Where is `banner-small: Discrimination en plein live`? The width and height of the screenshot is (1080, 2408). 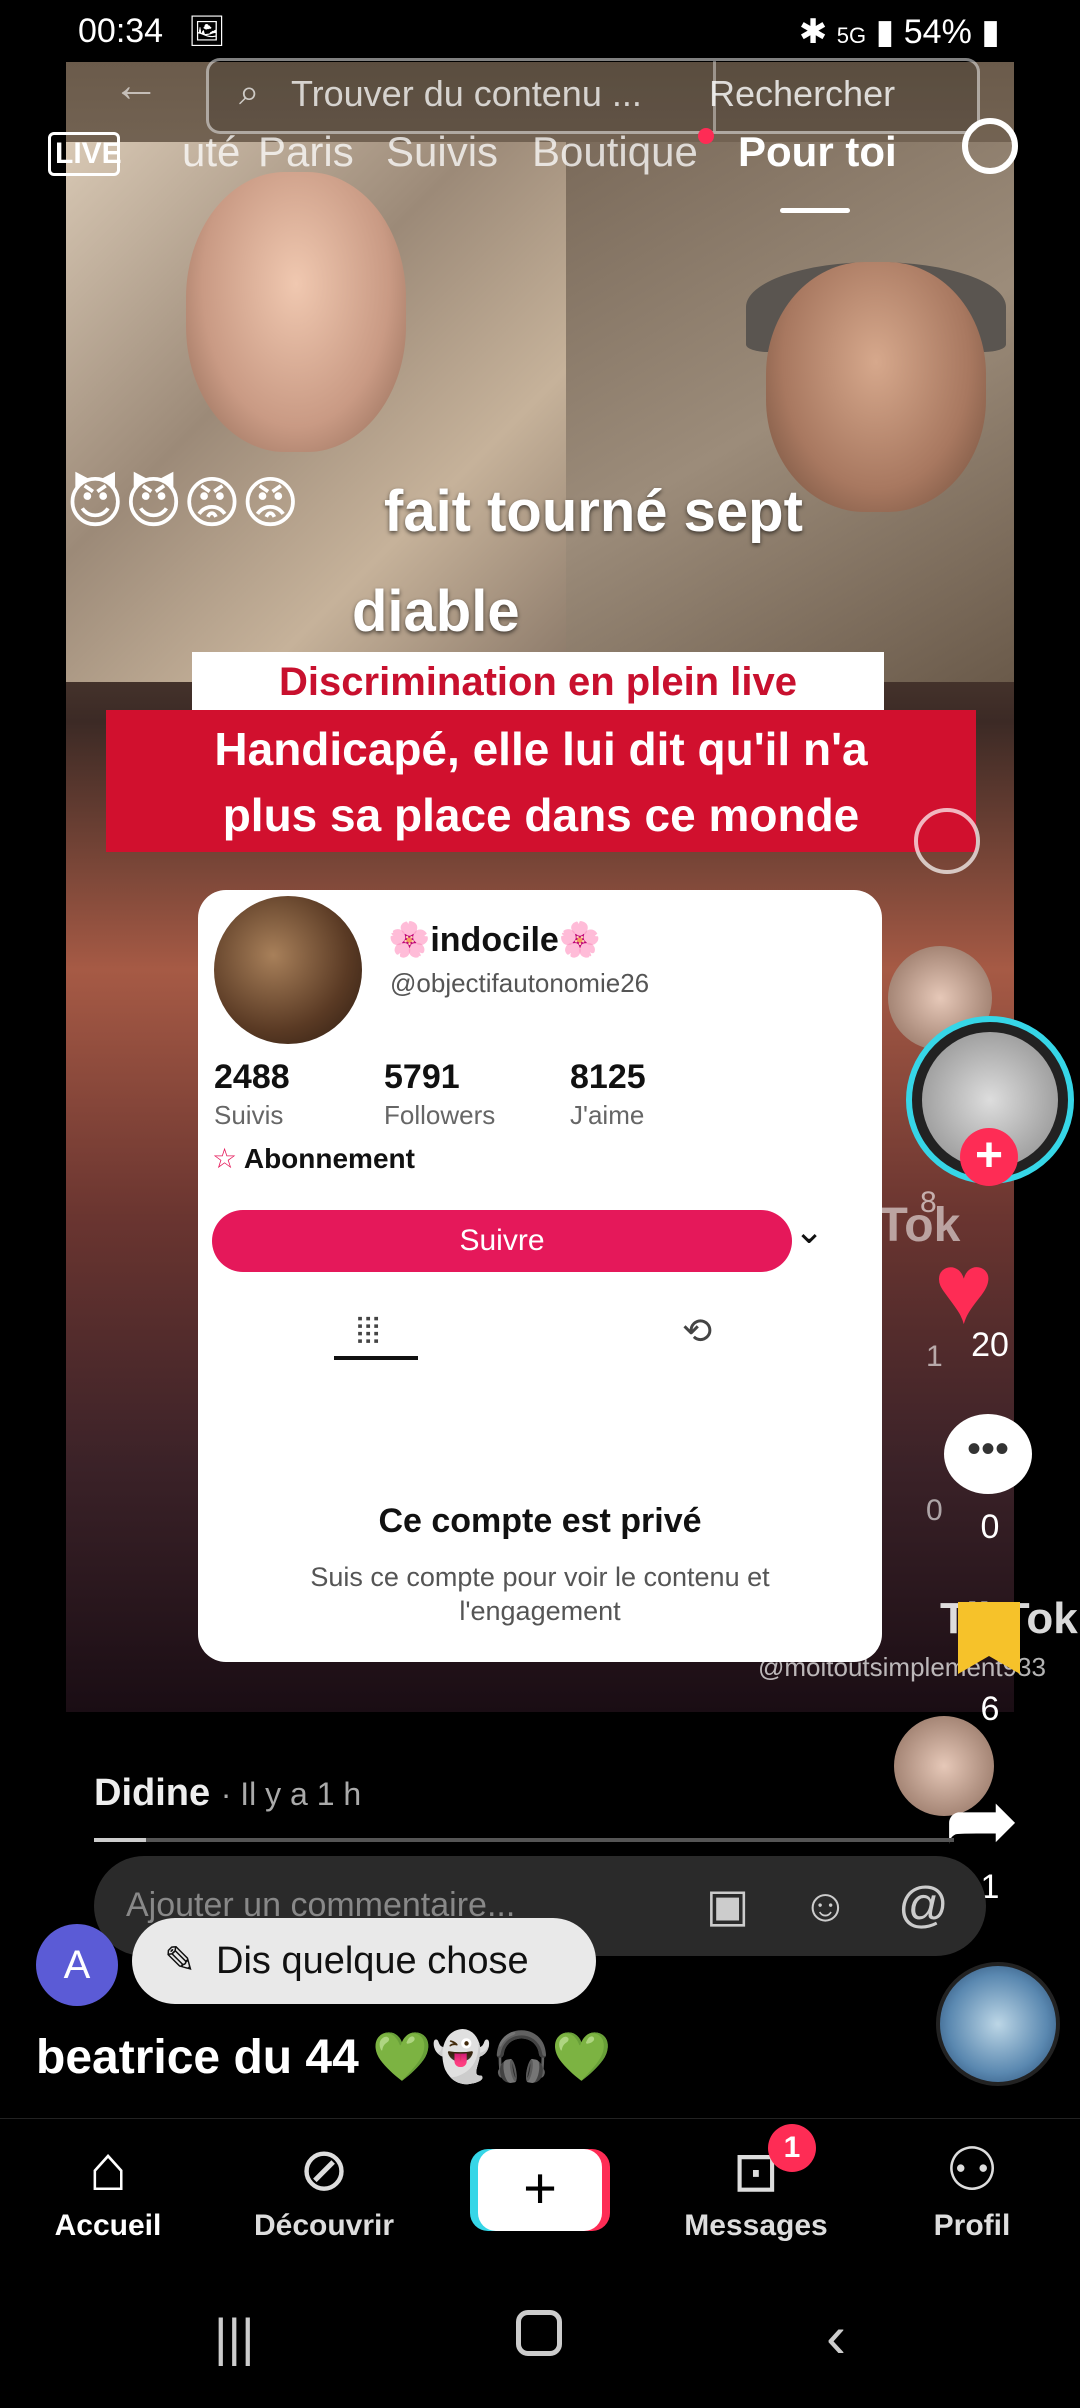 banner-small: Discrimination en plein live is located at coordinates (538, 682).